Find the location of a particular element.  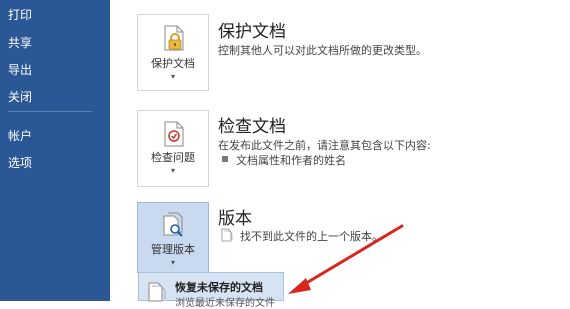

protect-description: 控制其他人可以对此文档所做的更改类型。 is located at coordinates (322, 50).